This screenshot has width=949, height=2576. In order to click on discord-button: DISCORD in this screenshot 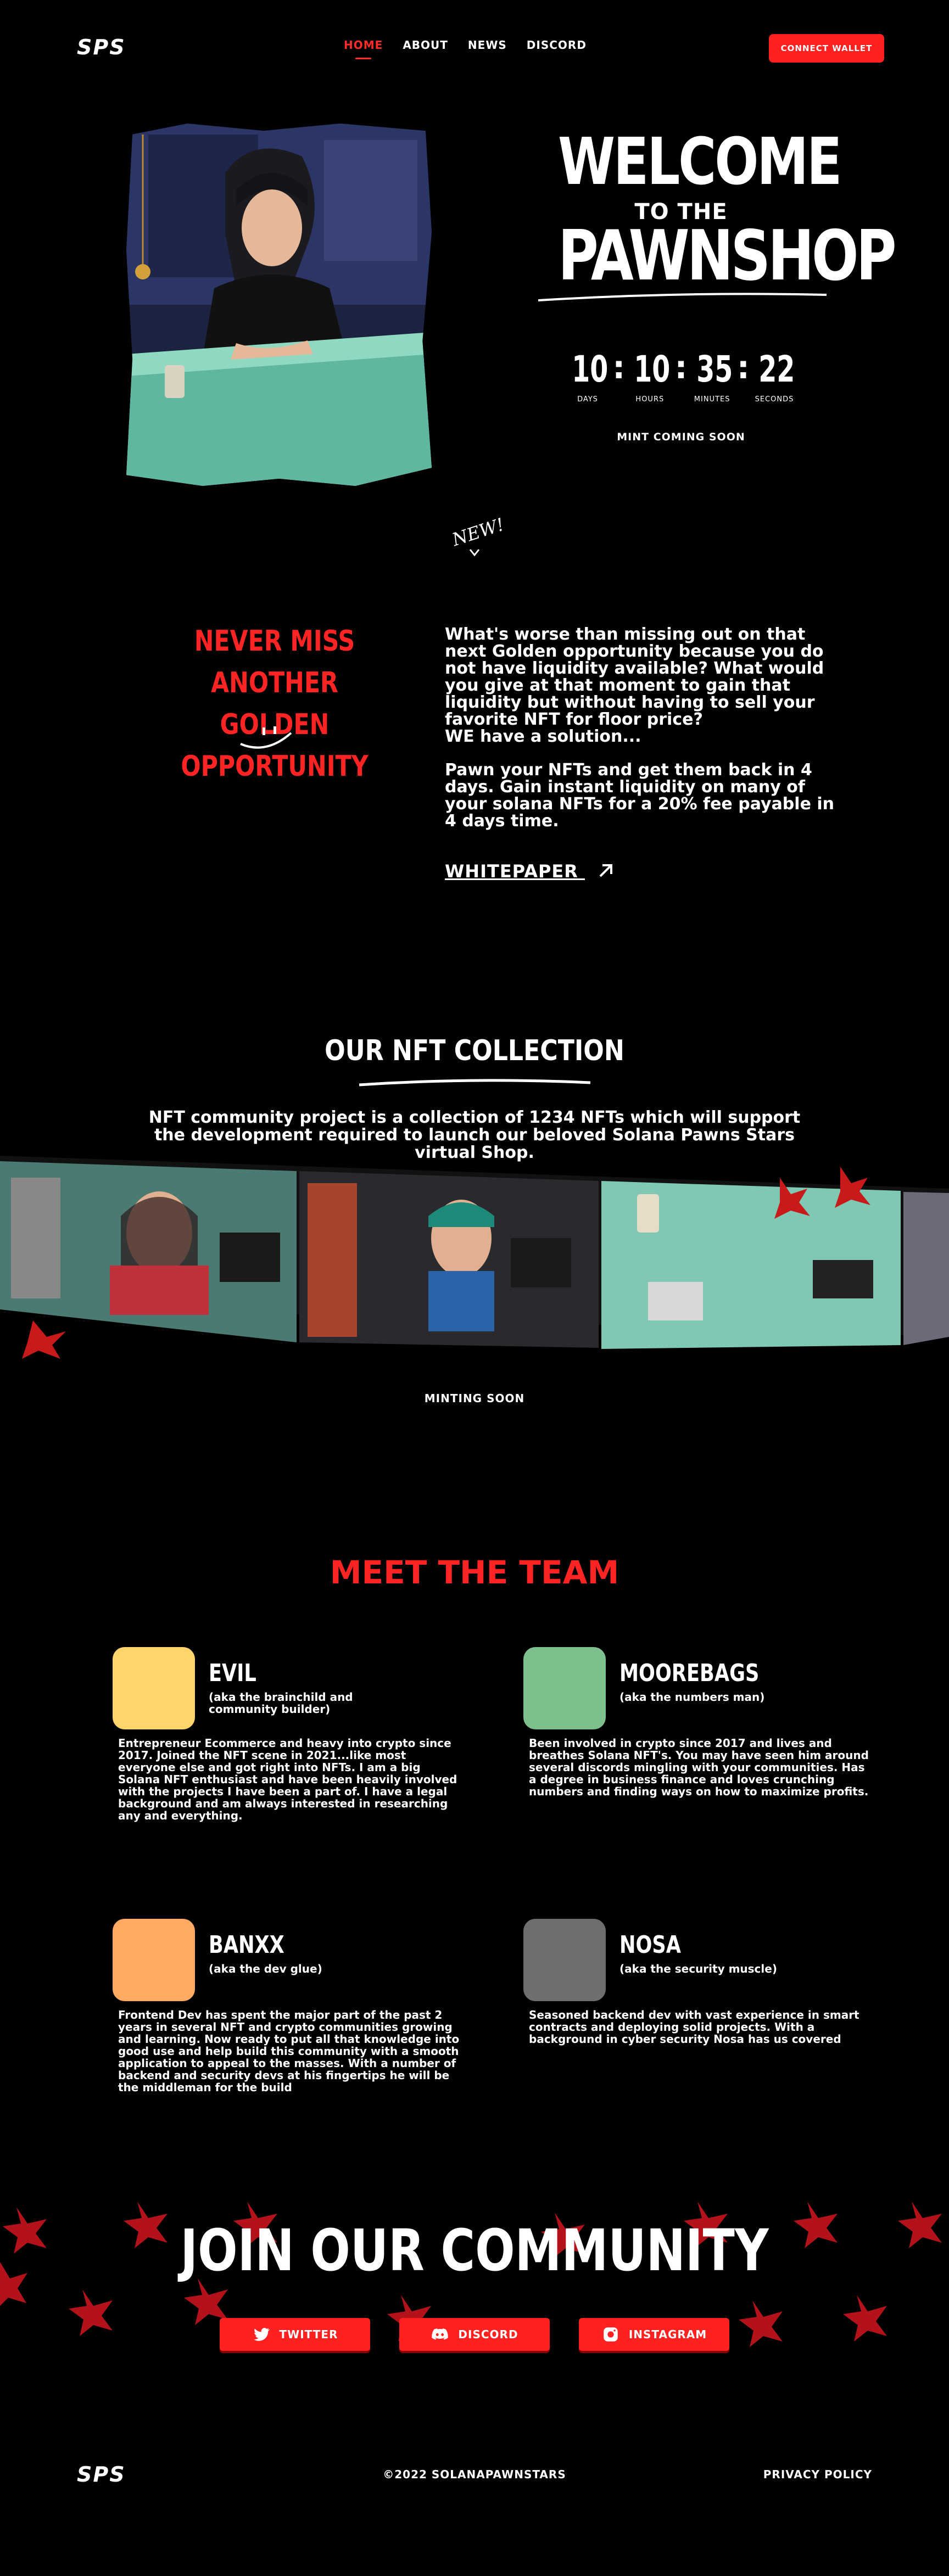, I will do `click(474, 2334)`.